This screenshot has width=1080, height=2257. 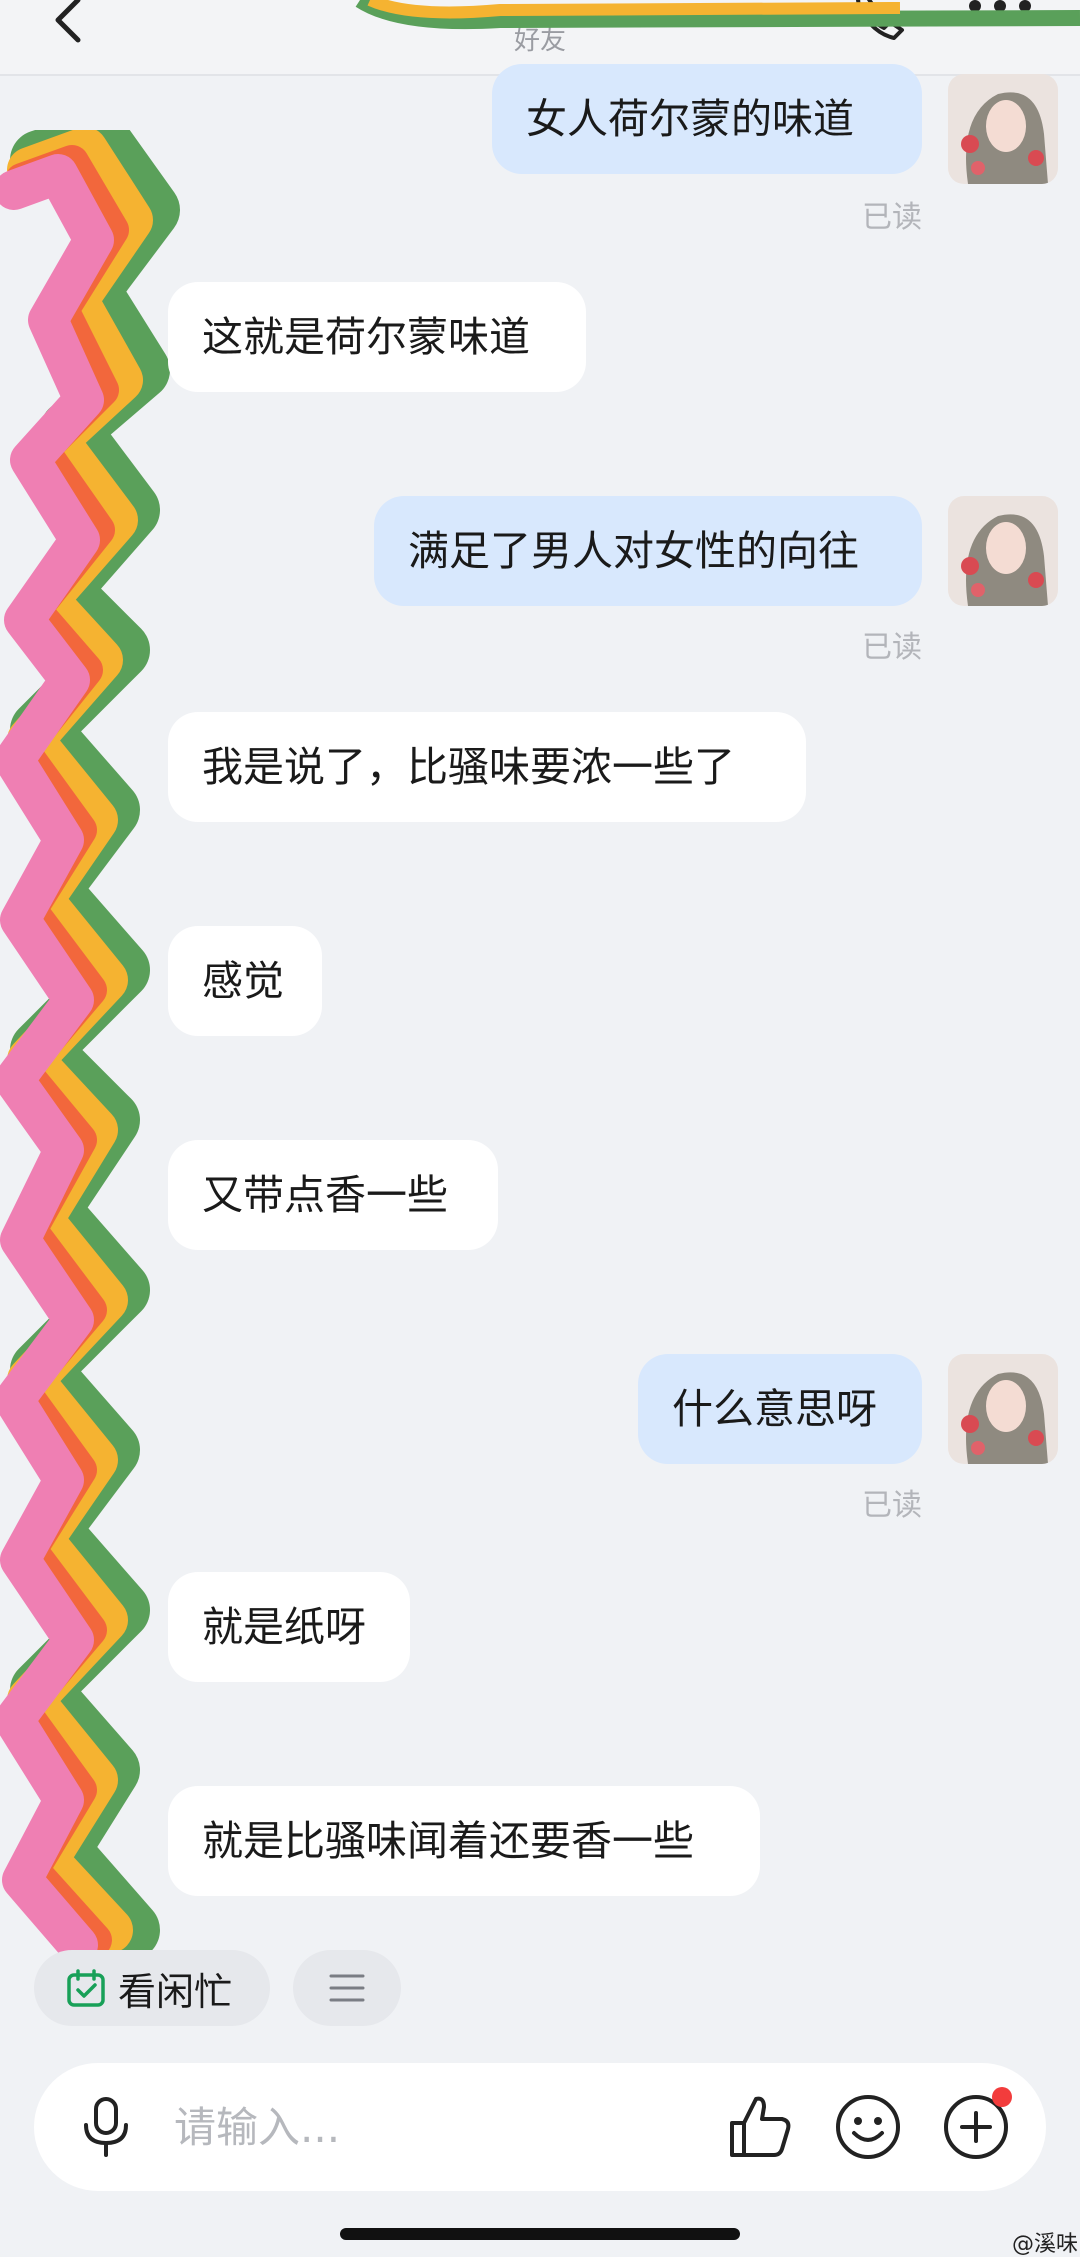 What do you see at coordinates (245, 981) in the screenshot?
I see `message-bubble-incoming: 感觉` at bounding box center [245, 981].